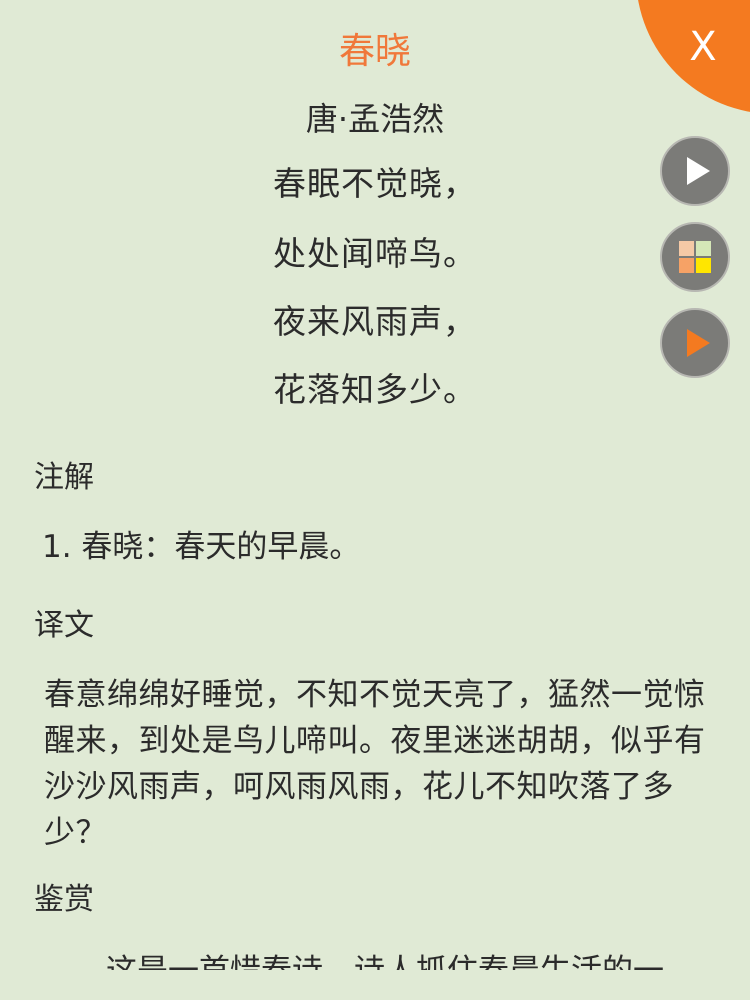 The height and width of the screenshot is (1000, 750). What do you see at coordinates (703, 47) in the screenshot?
I see `close-label: X` at bounding box center [703, 47].